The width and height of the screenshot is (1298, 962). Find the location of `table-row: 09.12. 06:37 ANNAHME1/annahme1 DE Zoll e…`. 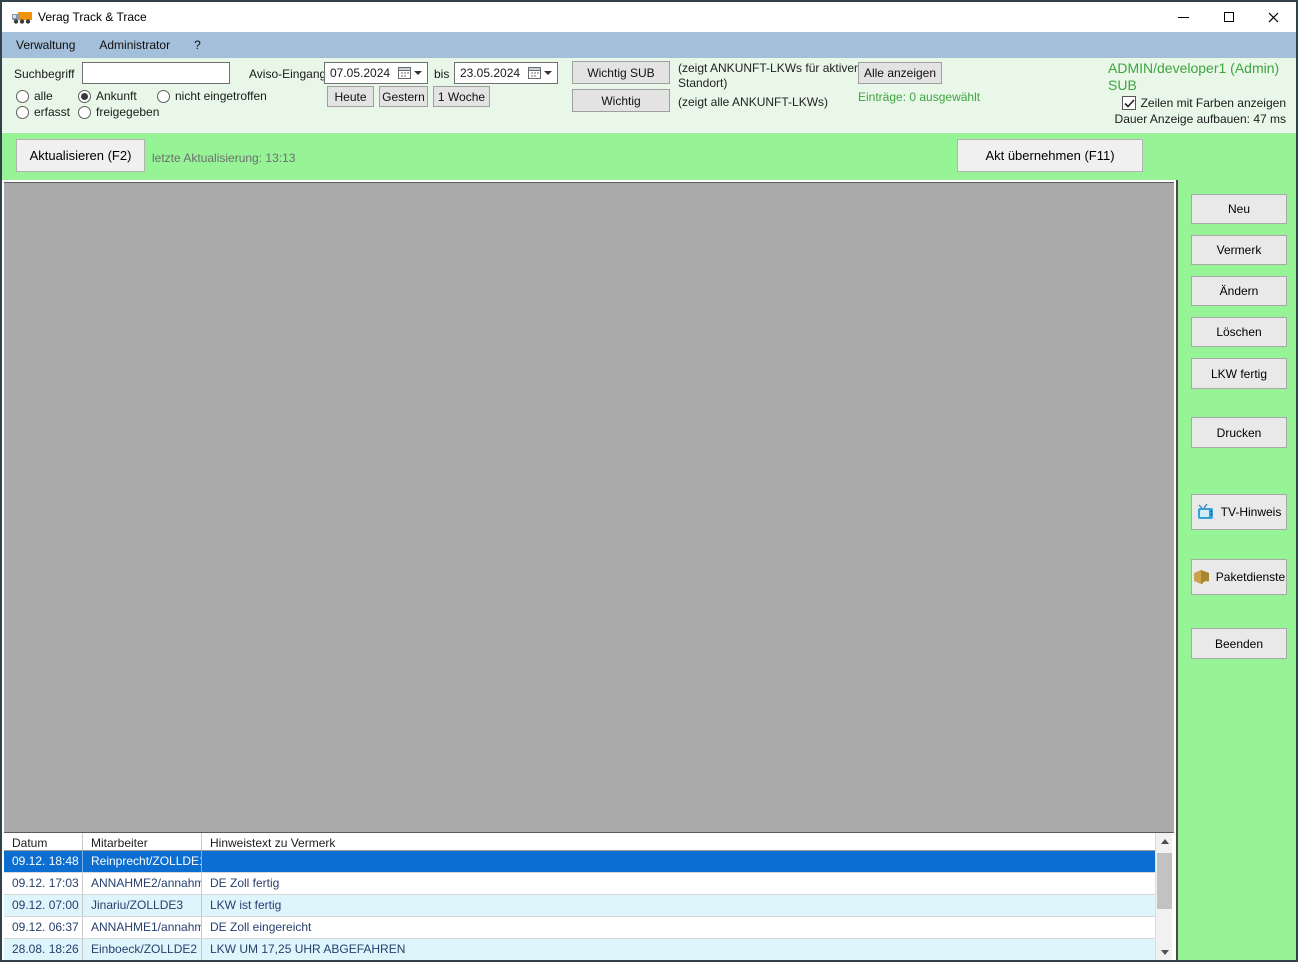

table-row: 09.12. 06:37 ANNAHME1/annahme1 DE Zoll e… is located at coordinates (579, 928).